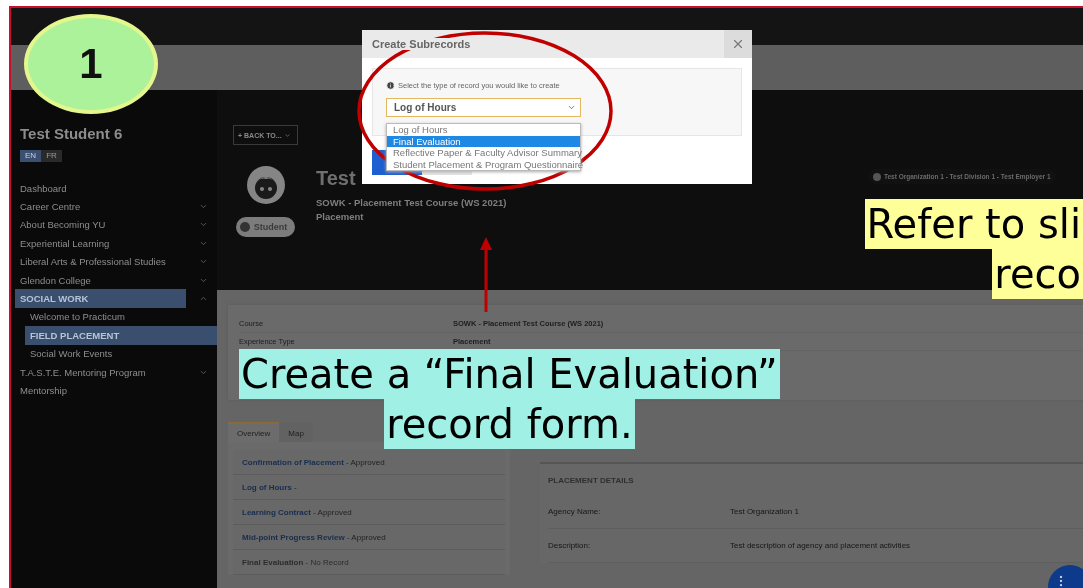 The image size is (1083, 588). I want to click on nav-item: Career Centre, so click(100, 206).